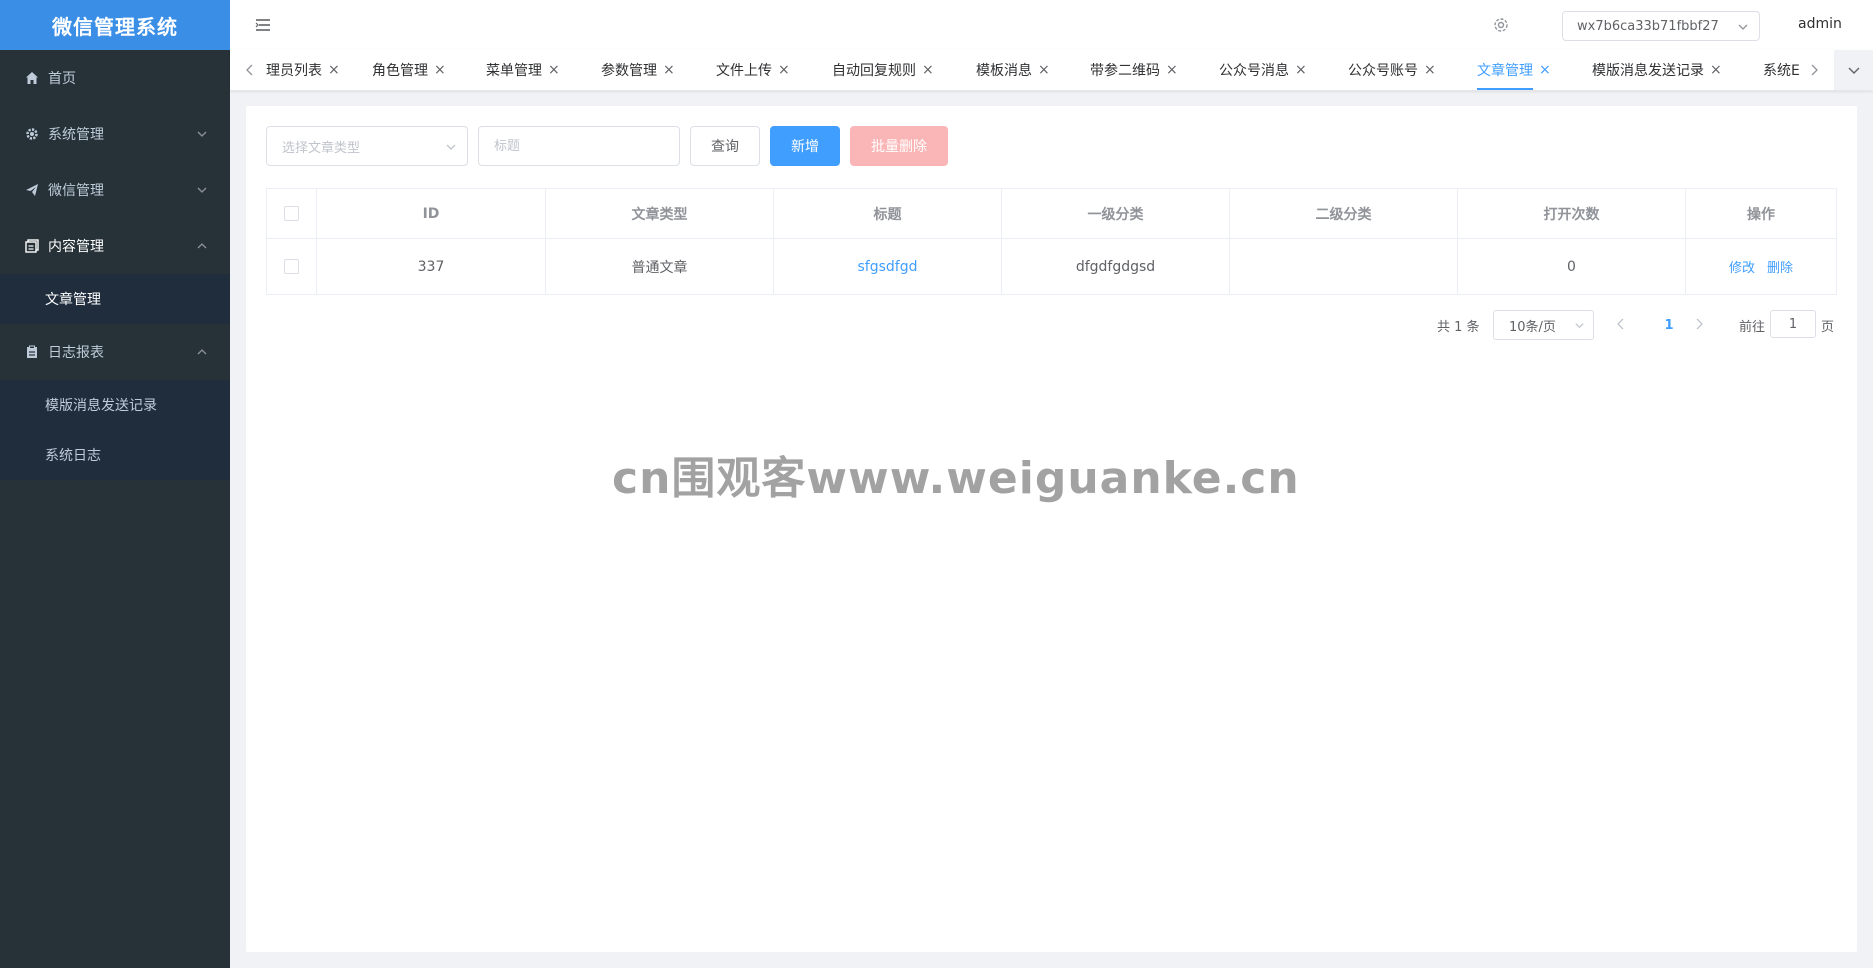  I want to click on tab-articles: 文章管理 ×, so click(1514, 70).